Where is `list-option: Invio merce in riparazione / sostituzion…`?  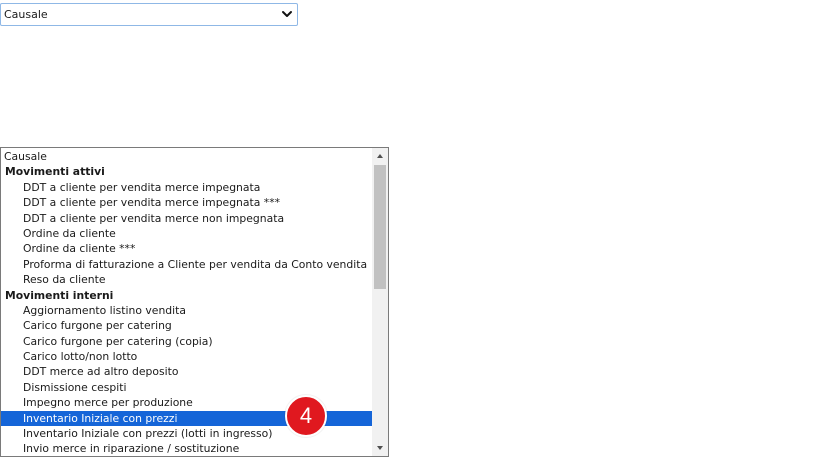 list-option: Invio merce in riparazione / sostituzion… is located at coordinates (186, 448).